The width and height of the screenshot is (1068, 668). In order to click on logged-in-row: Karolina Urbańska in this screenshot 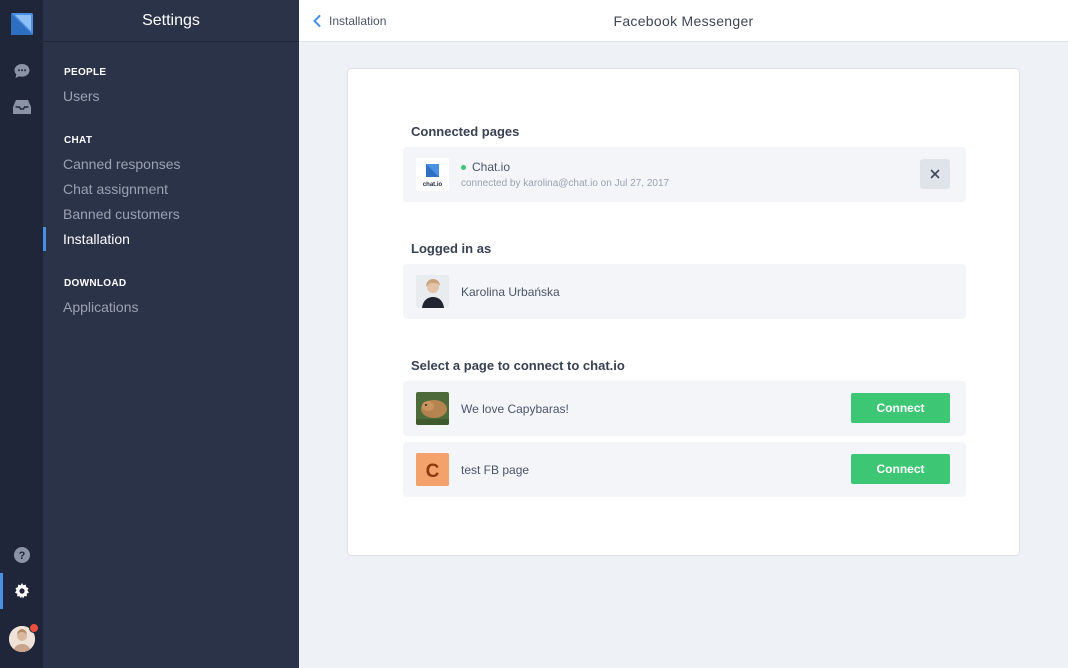, I will do `click(684, 291)`.